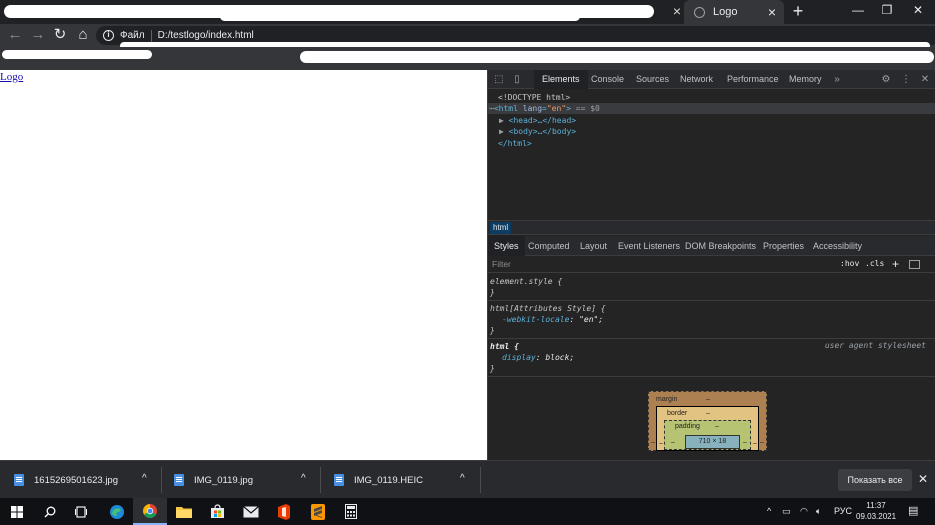  I want to click on tab-console: Console, so click(607, 79).